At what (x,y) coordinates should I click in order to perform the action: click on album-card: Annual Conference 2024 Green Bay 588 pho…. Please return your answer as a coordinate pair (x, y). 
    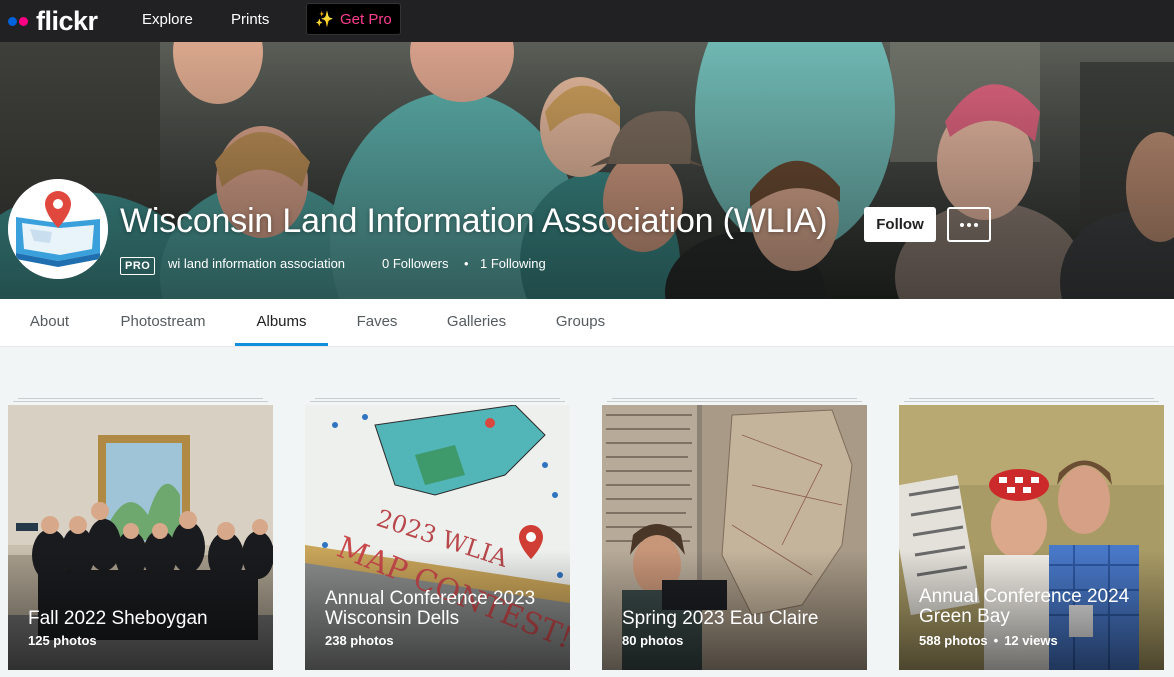
    Looking at the image, I should click on (1031, 537).